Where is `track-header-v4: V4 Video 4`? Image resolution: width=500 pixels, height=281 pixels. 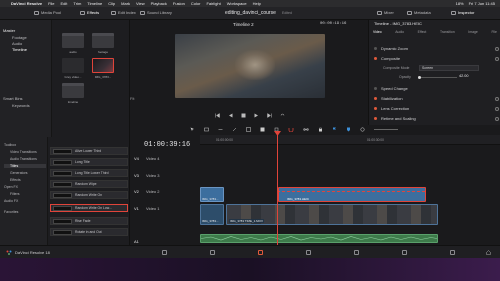
track-header-v4: V4 Video 4 is located at coordinates (167, 158).